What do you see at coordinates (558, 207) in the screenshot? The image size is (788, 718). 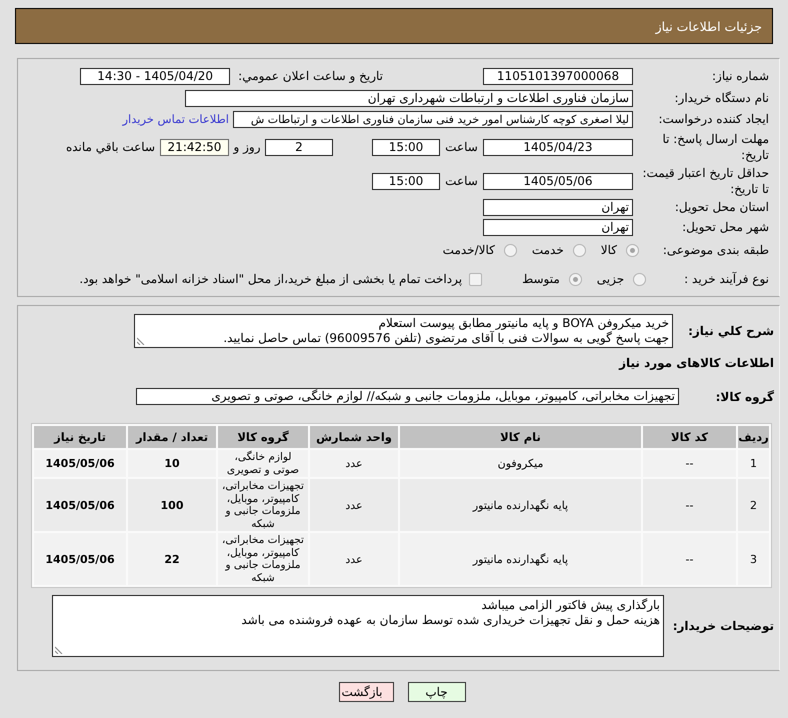 I see `province-field: تهران` at bounding box center [558, 207].